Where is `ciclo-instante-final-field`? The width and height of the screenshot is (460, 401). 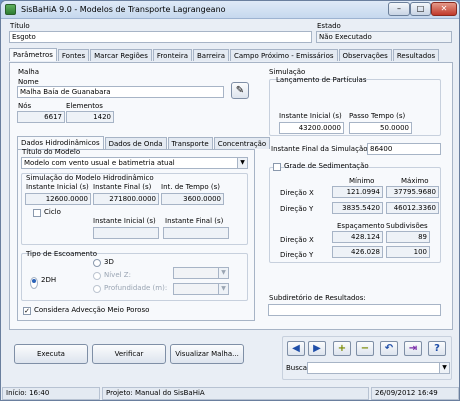 ciclo-instante-final-field is located at coordinates (196, 233).